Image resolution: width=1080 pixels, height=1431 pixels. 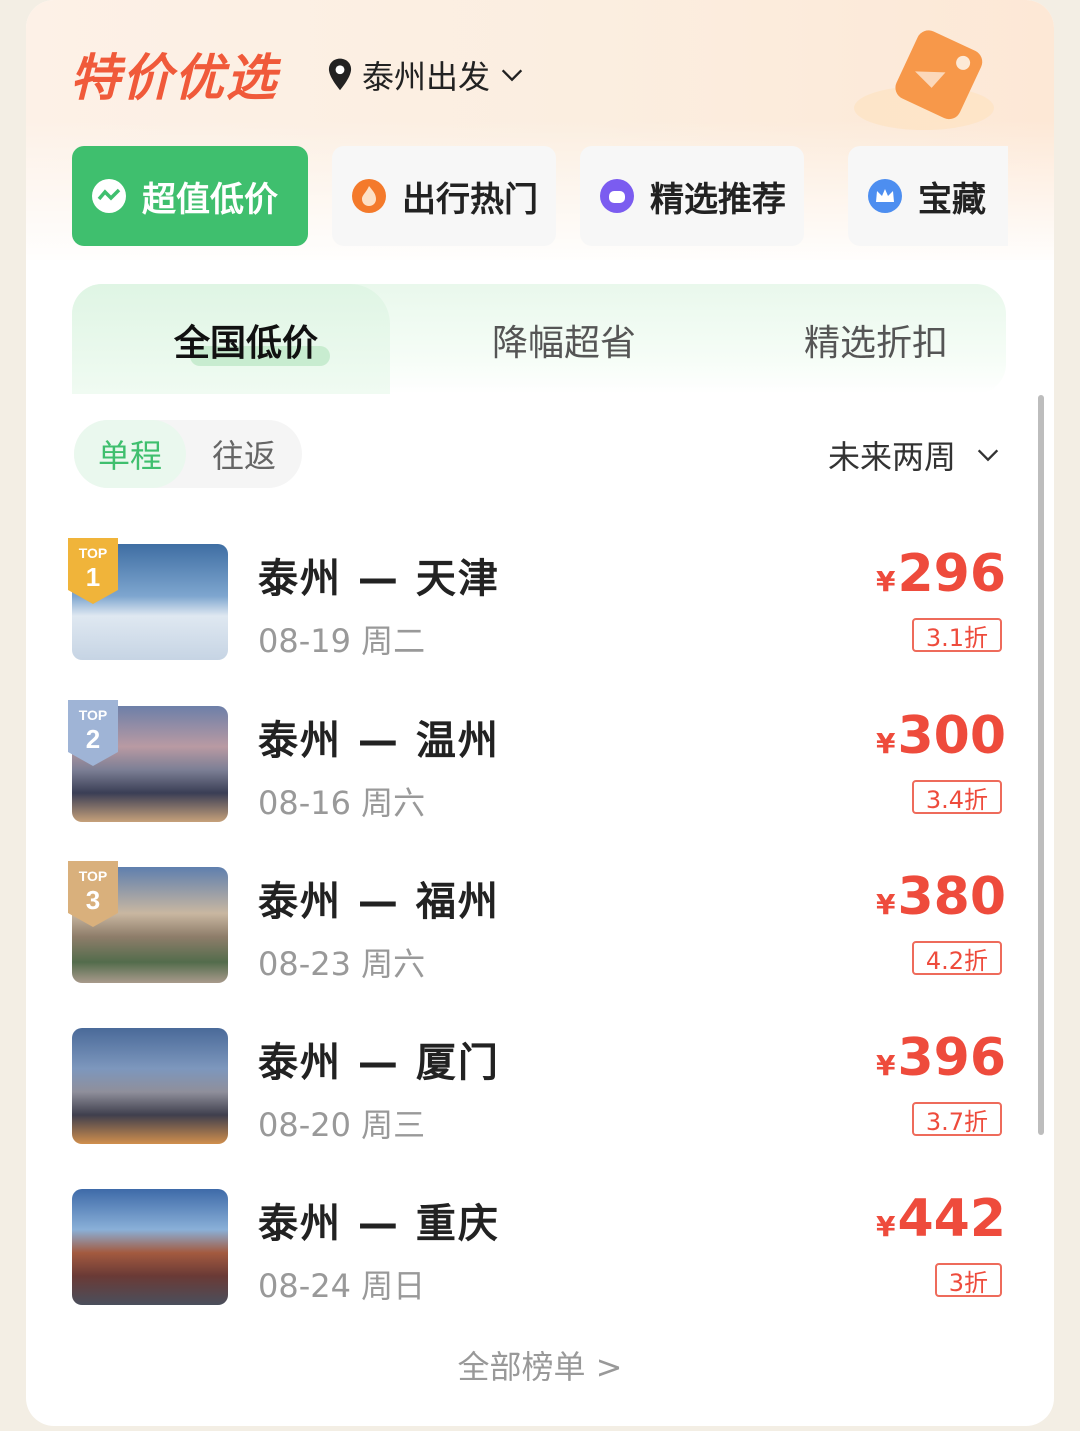 I want to click on category-tab-low-price: 超值低价, so click(x=190, y=196).